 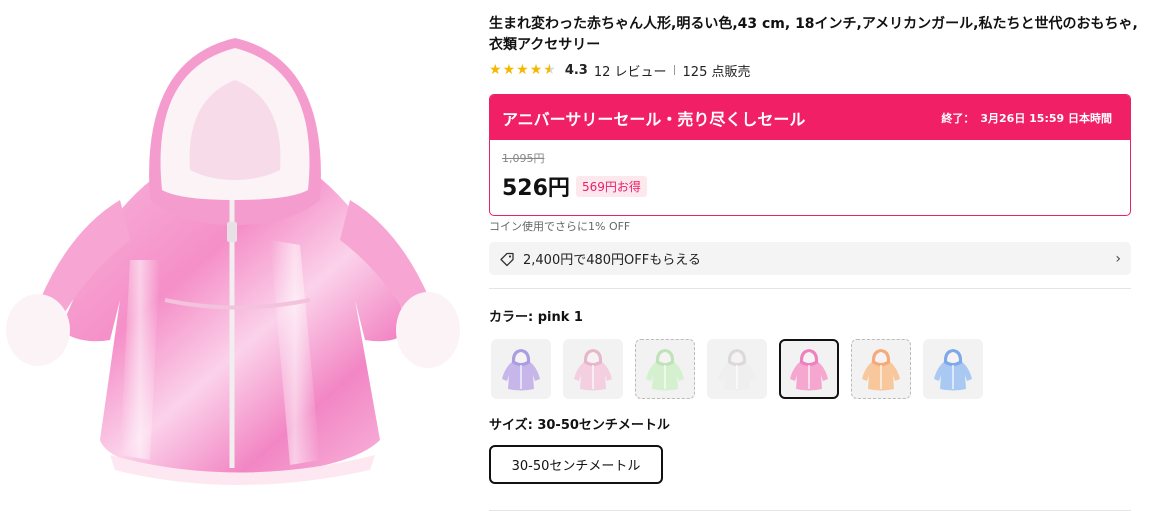 I want to click on original-price: 1,095円, so click(x=523, y=158).